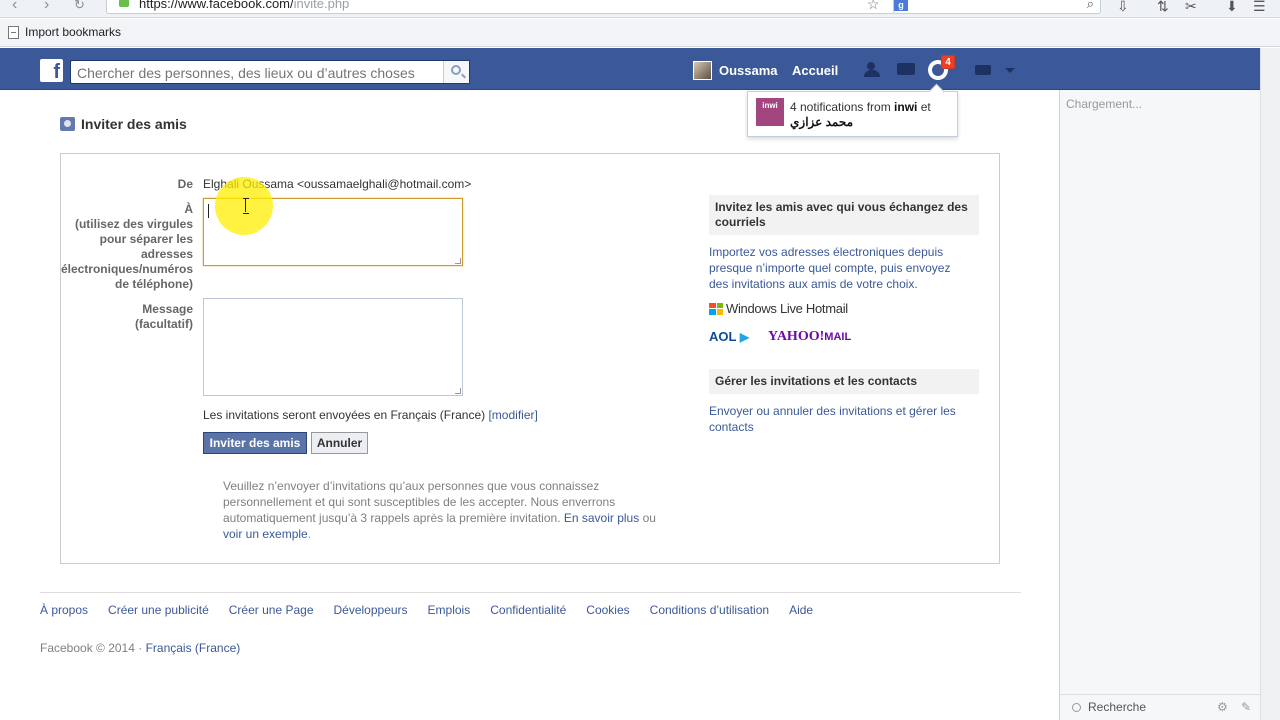  Describe the element at coordinates (1222, 707) in the screenshot. I see `gear-icon: ⚙` at that location.